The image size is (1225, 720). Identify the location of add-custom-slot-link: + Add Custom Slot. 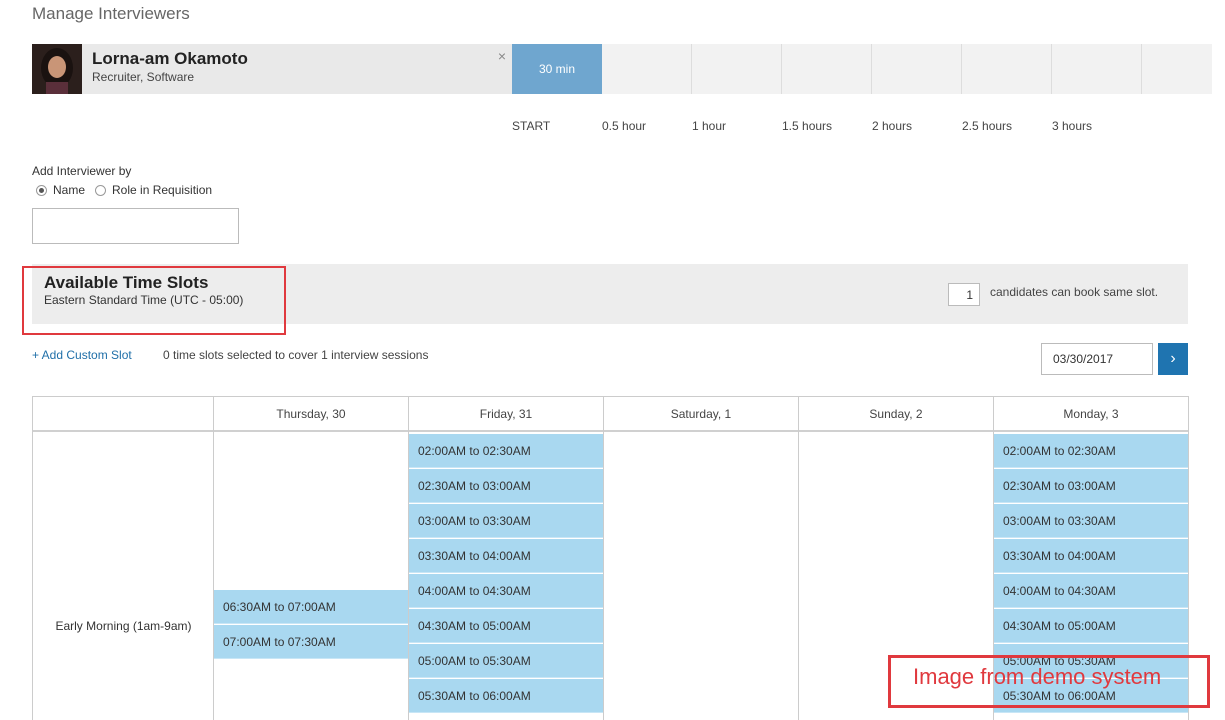
(82, 355).